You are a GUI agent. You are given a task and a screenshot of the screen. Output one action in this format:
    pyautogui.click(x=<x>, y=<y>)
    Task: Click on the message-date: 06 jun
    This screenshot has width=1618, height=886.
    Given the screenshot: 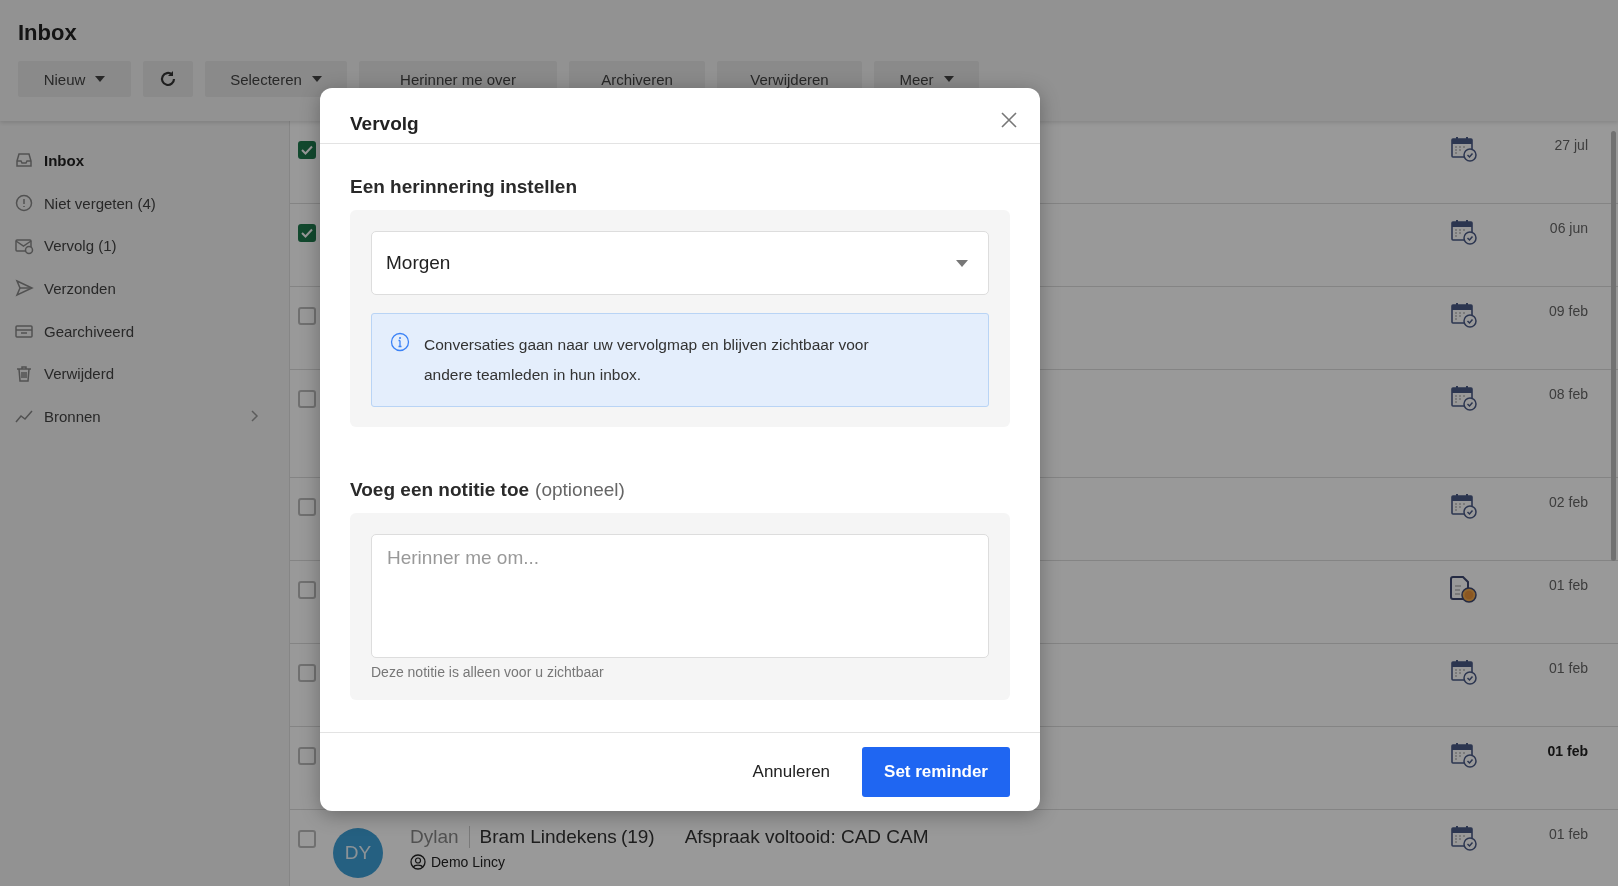 What is the action you would take?
    pyautogui.click(x=1568, y=228)
    